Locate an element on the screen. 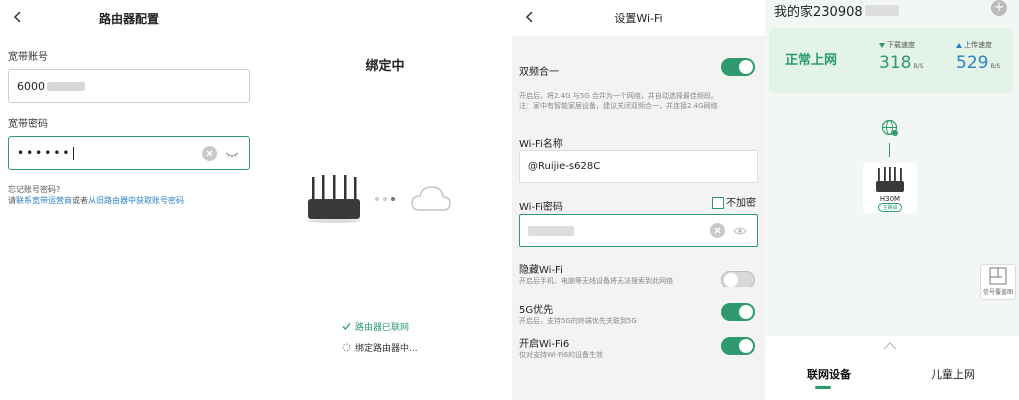  router-role-badge: 主路由 is located at coordinates (890, 207).